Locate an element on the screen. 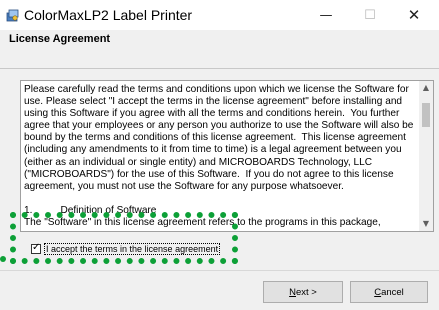 The width and height of the screenshot is (439, 310). cancel-button: Cancel is located at coordinates (389, 292).